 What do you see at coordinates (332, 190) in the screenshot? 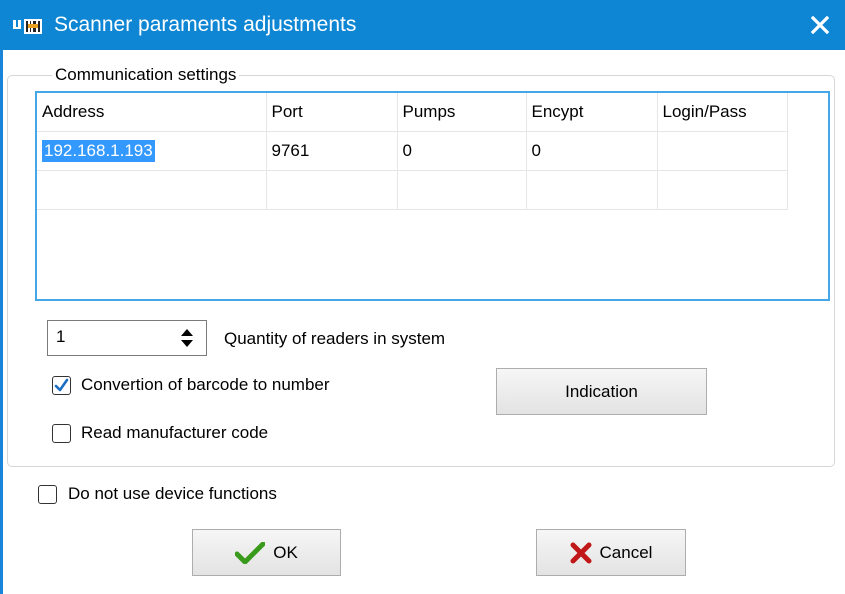
I see `cell-port` at bounding box center [332, 190].